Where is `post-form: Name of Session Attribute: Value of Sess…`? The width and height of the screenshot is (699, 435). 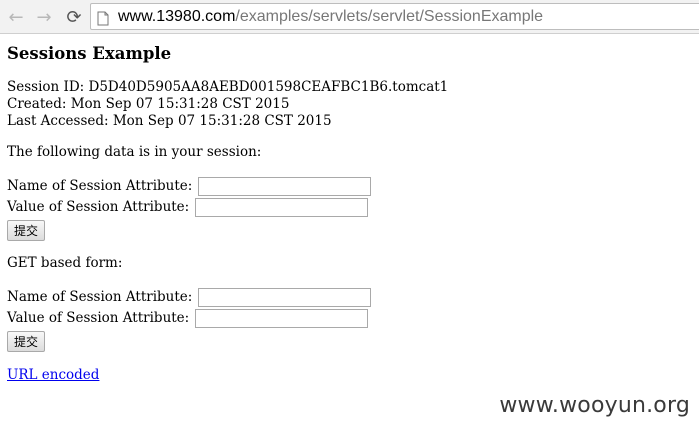 post-form: Name of Session Attribute: Value of Sess… is located at coordinates (347, 208).